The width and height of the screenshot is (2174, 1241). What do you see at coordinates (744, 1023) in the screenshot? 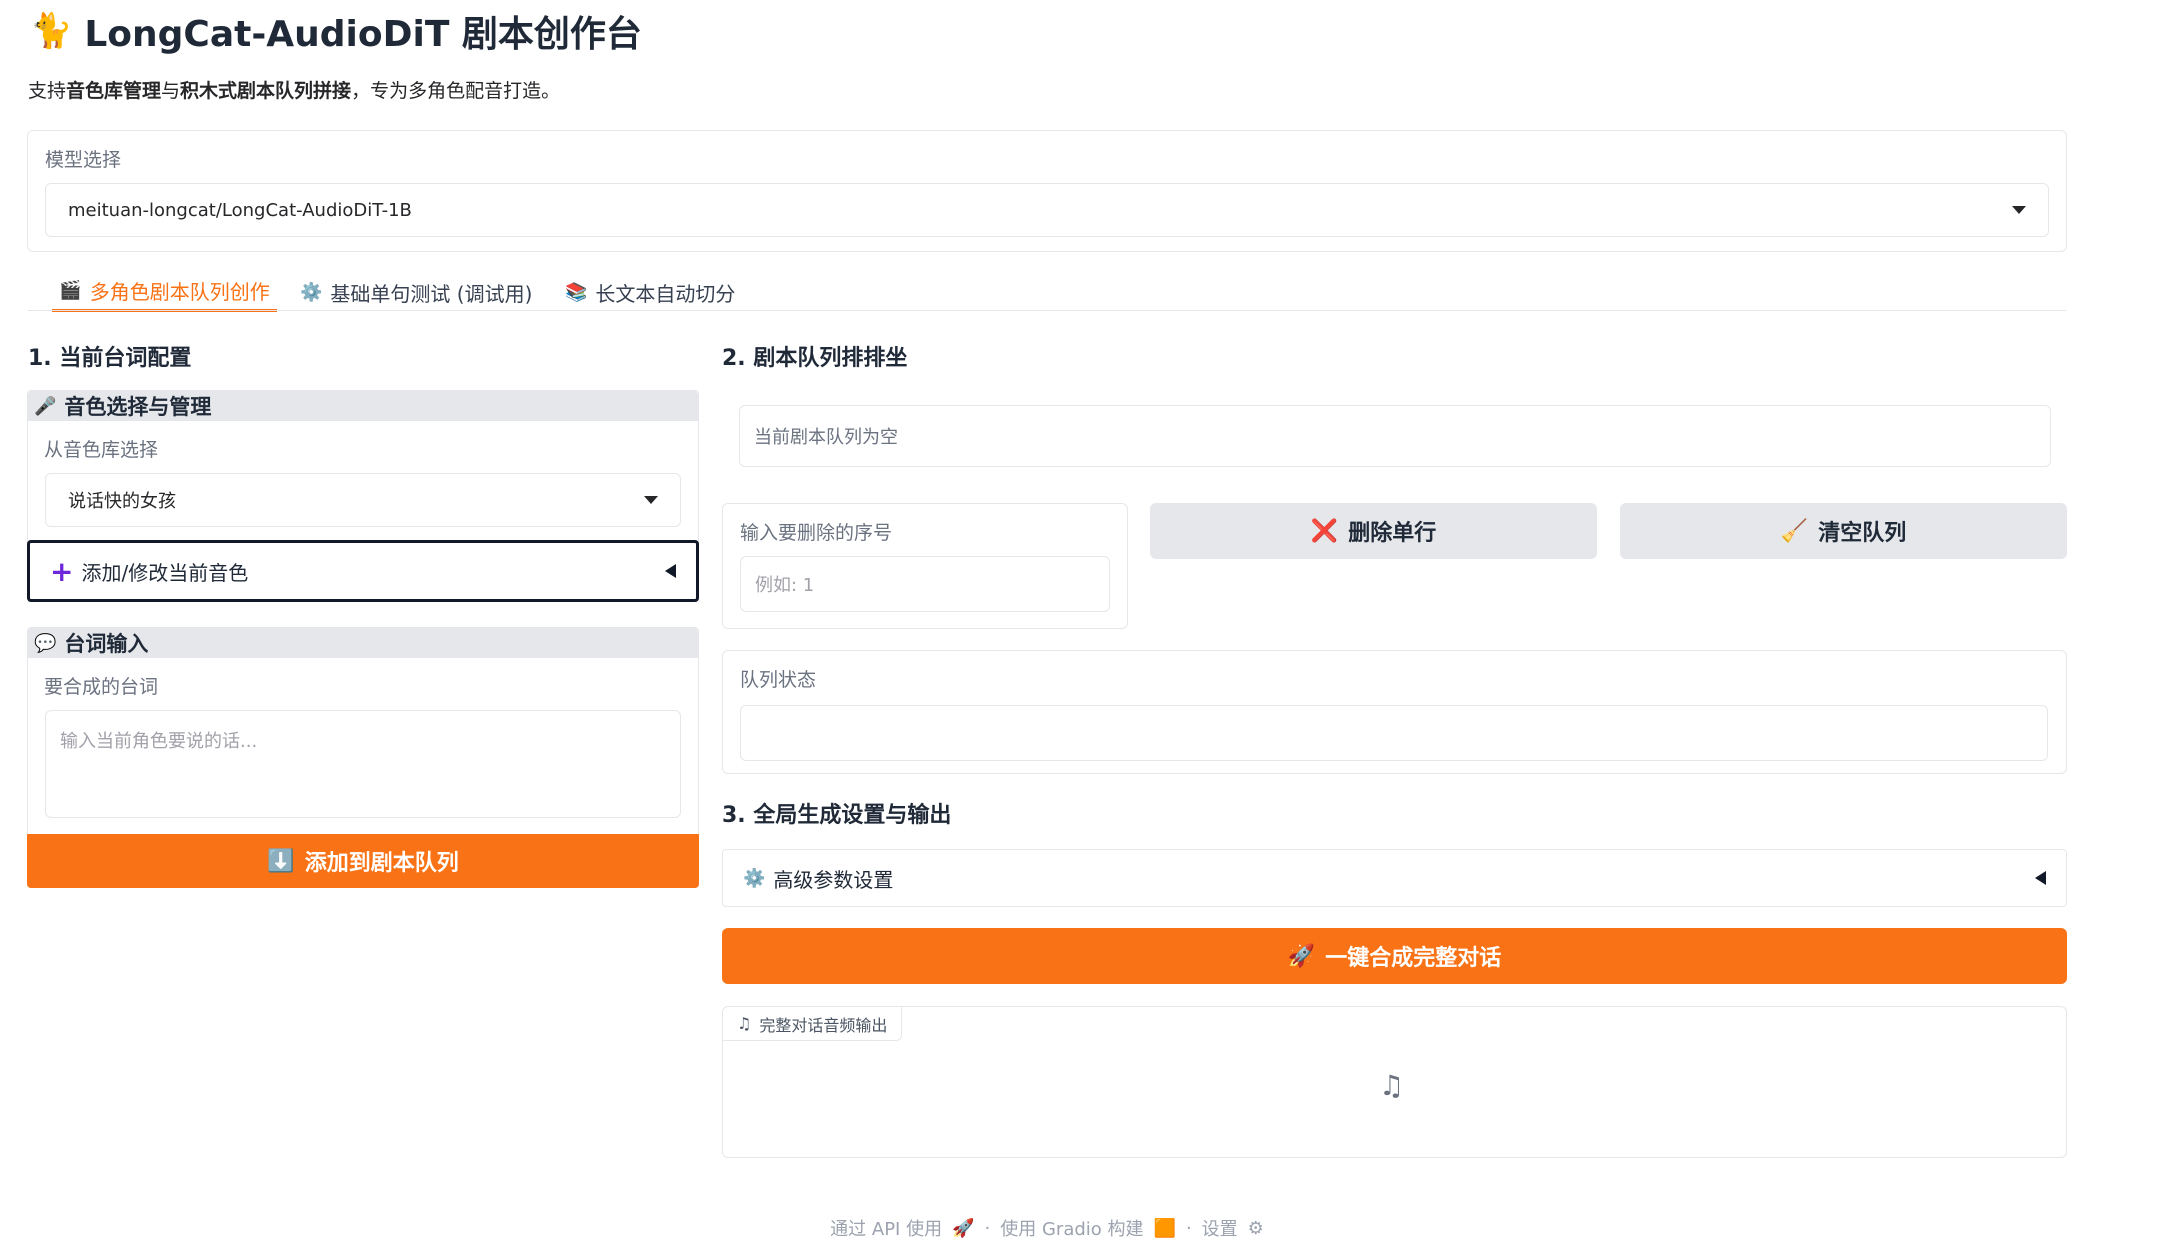
I see `music-note-icon: ♫` at bounding box center [744, 1023].